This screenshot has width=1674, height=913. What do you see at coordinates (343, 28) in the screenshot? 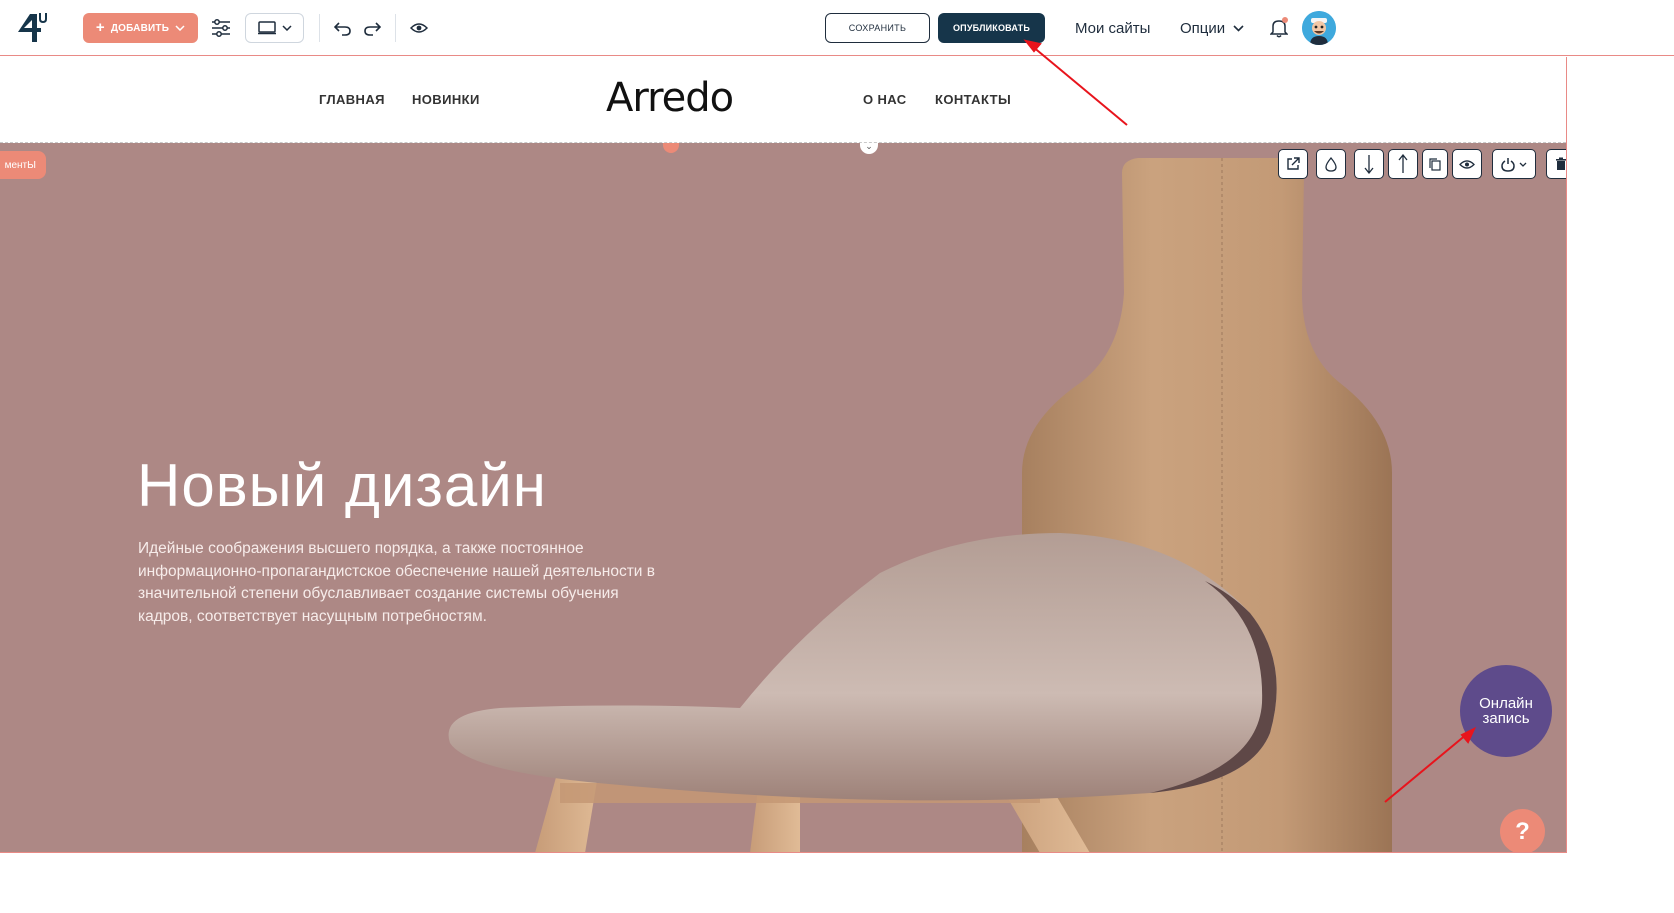
I see `undo-icon` at bounding box center [343, 28].